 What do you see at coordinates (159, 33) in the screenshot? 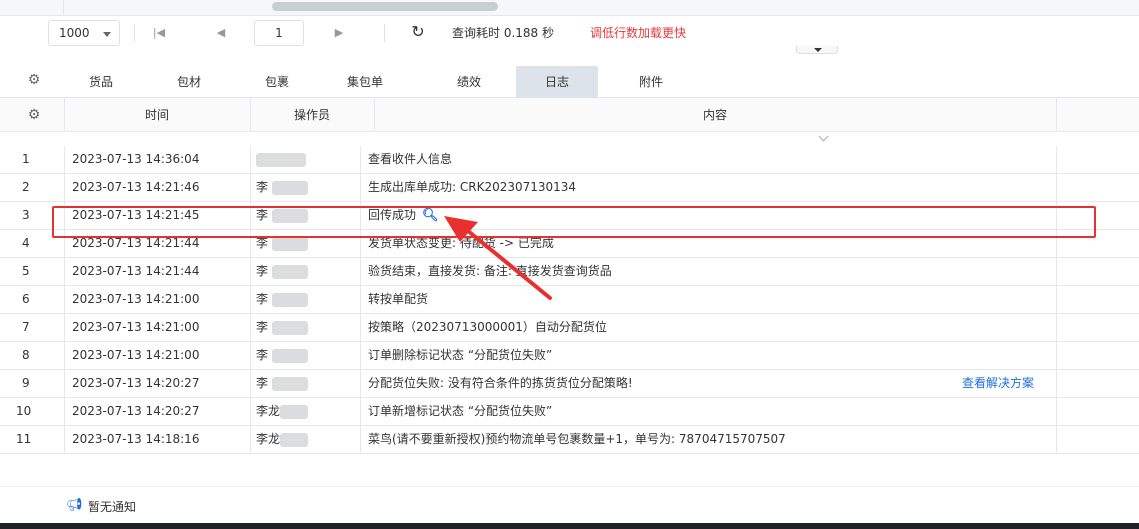
I see `first-page-icon: |◀` at bounding box center [159, 33].